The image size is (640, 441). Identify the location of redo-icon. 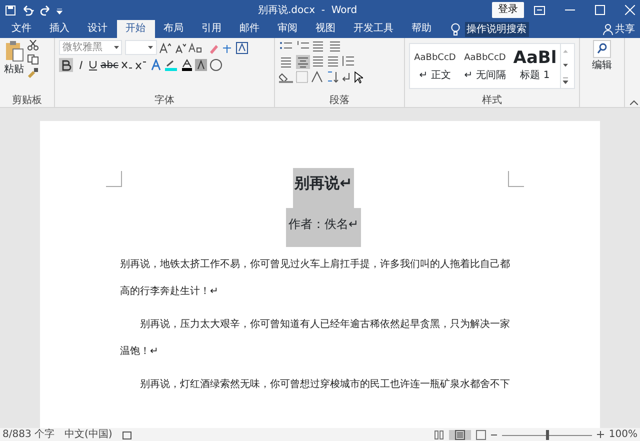
(45, 10).